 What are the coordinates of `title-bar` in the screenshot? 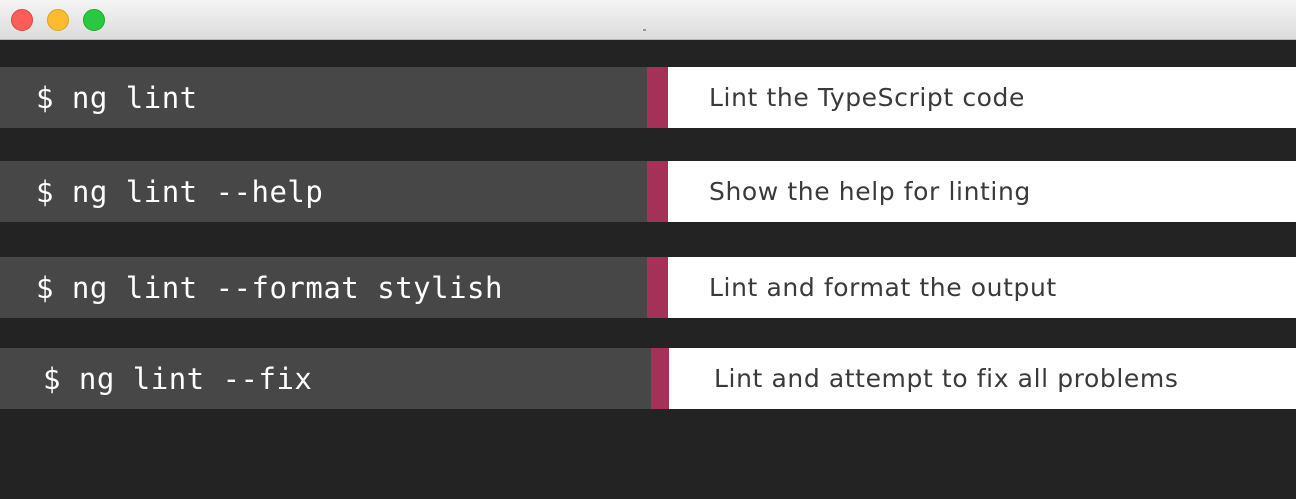 It's located at (648, 20).